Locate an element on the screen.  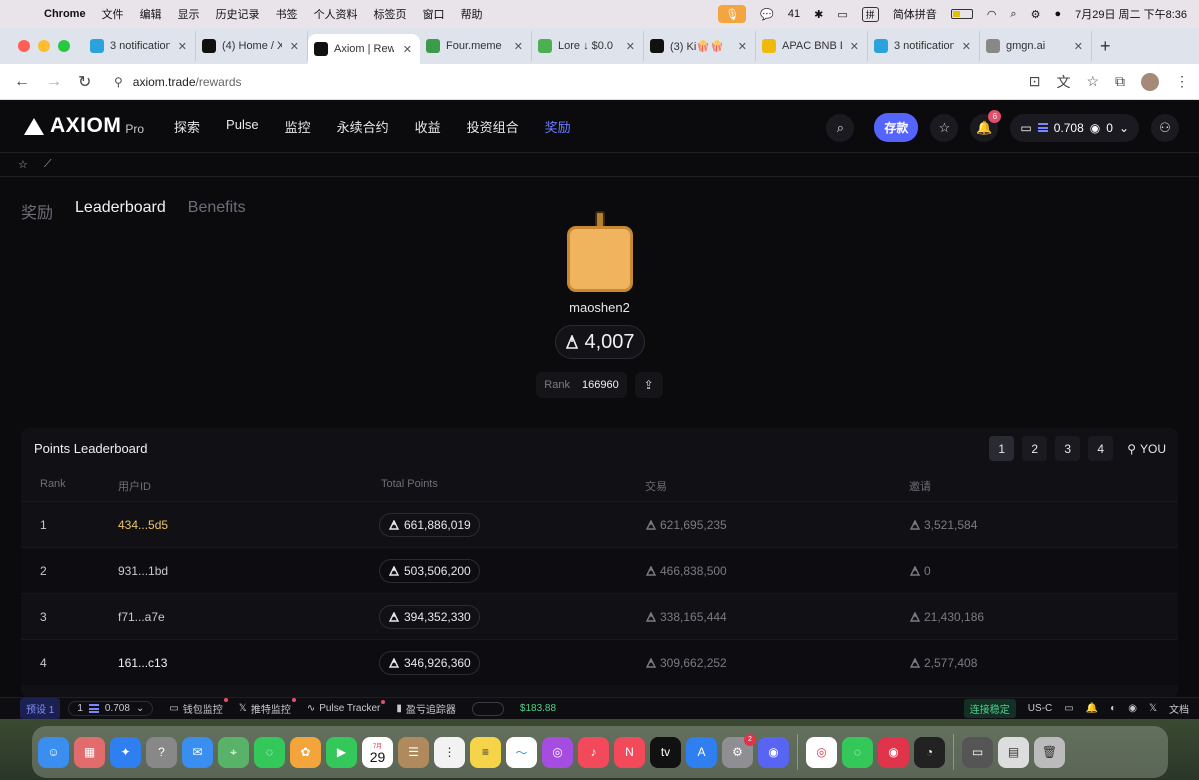
launchpad-icon: ▦ is located at coordinates (89, 752).